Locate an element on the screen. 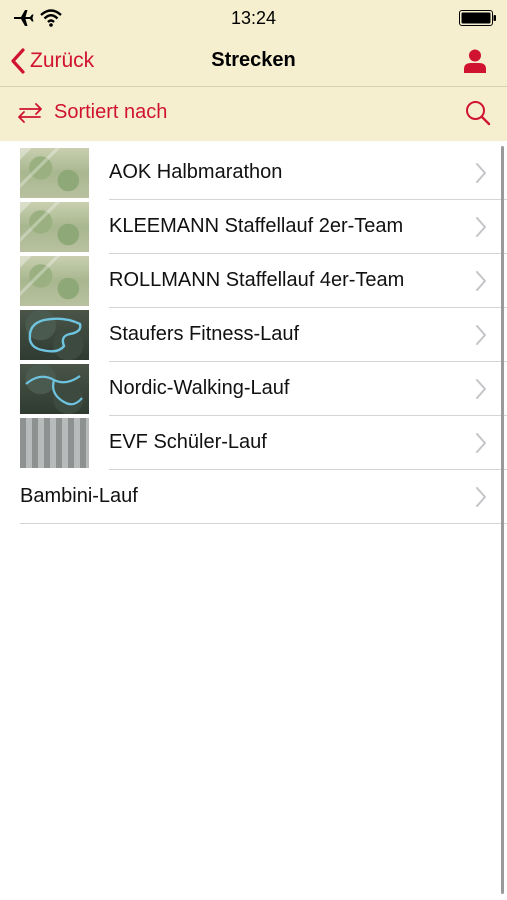 Image resolution: width=507 pixels, height=900 pixels. sort-bar: Sortiert nach is located at coordinates (253, 114).